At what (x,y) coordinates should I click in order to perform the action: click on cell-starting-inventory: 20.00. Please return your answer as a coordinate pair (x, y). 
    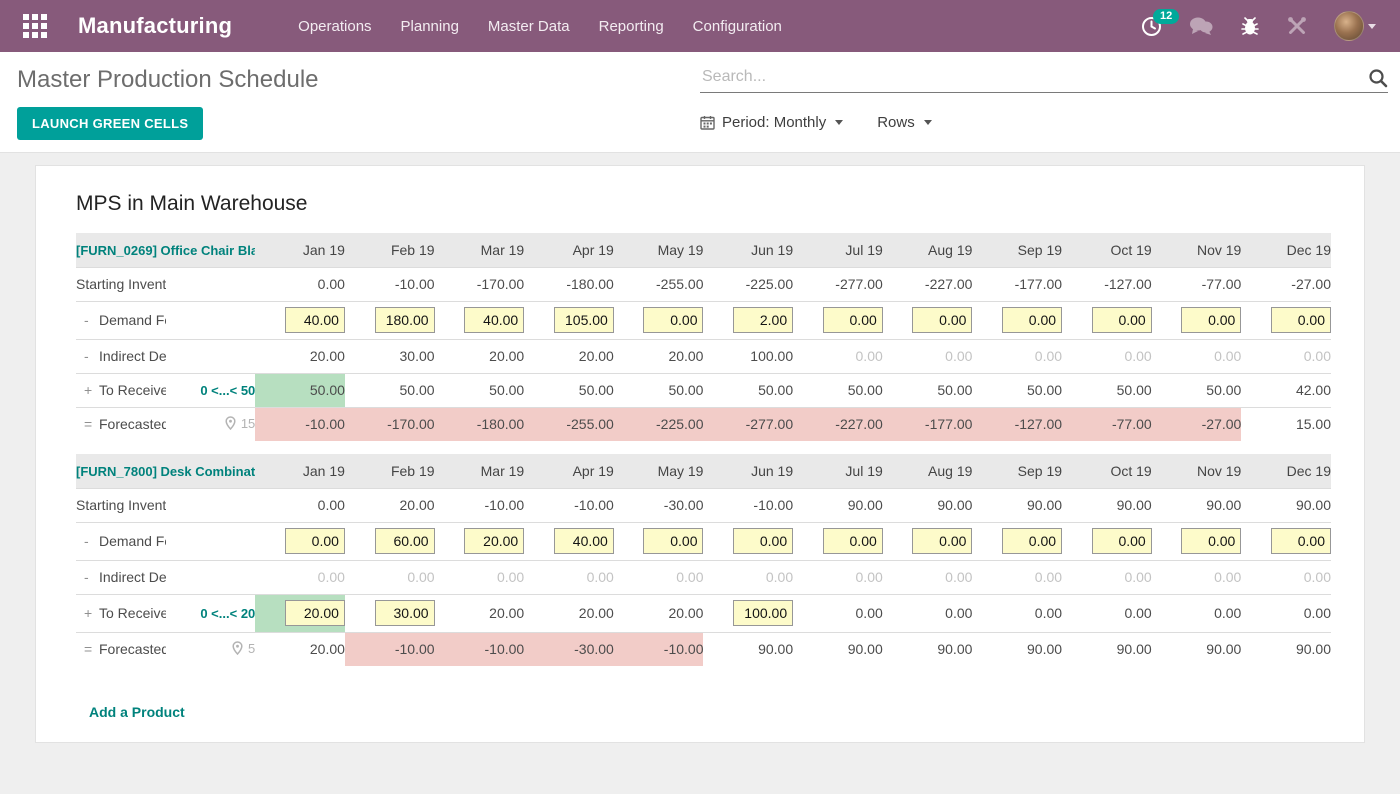
    Looking at the image, I should click on (389, 504).